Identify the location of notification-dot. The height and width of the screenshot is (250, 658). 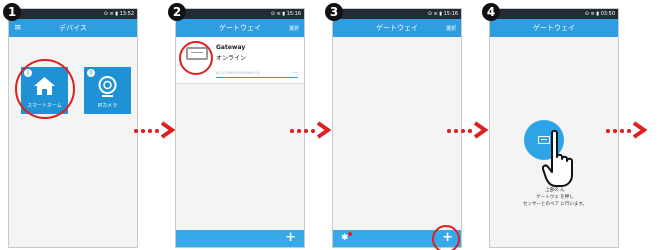
(350, 234).